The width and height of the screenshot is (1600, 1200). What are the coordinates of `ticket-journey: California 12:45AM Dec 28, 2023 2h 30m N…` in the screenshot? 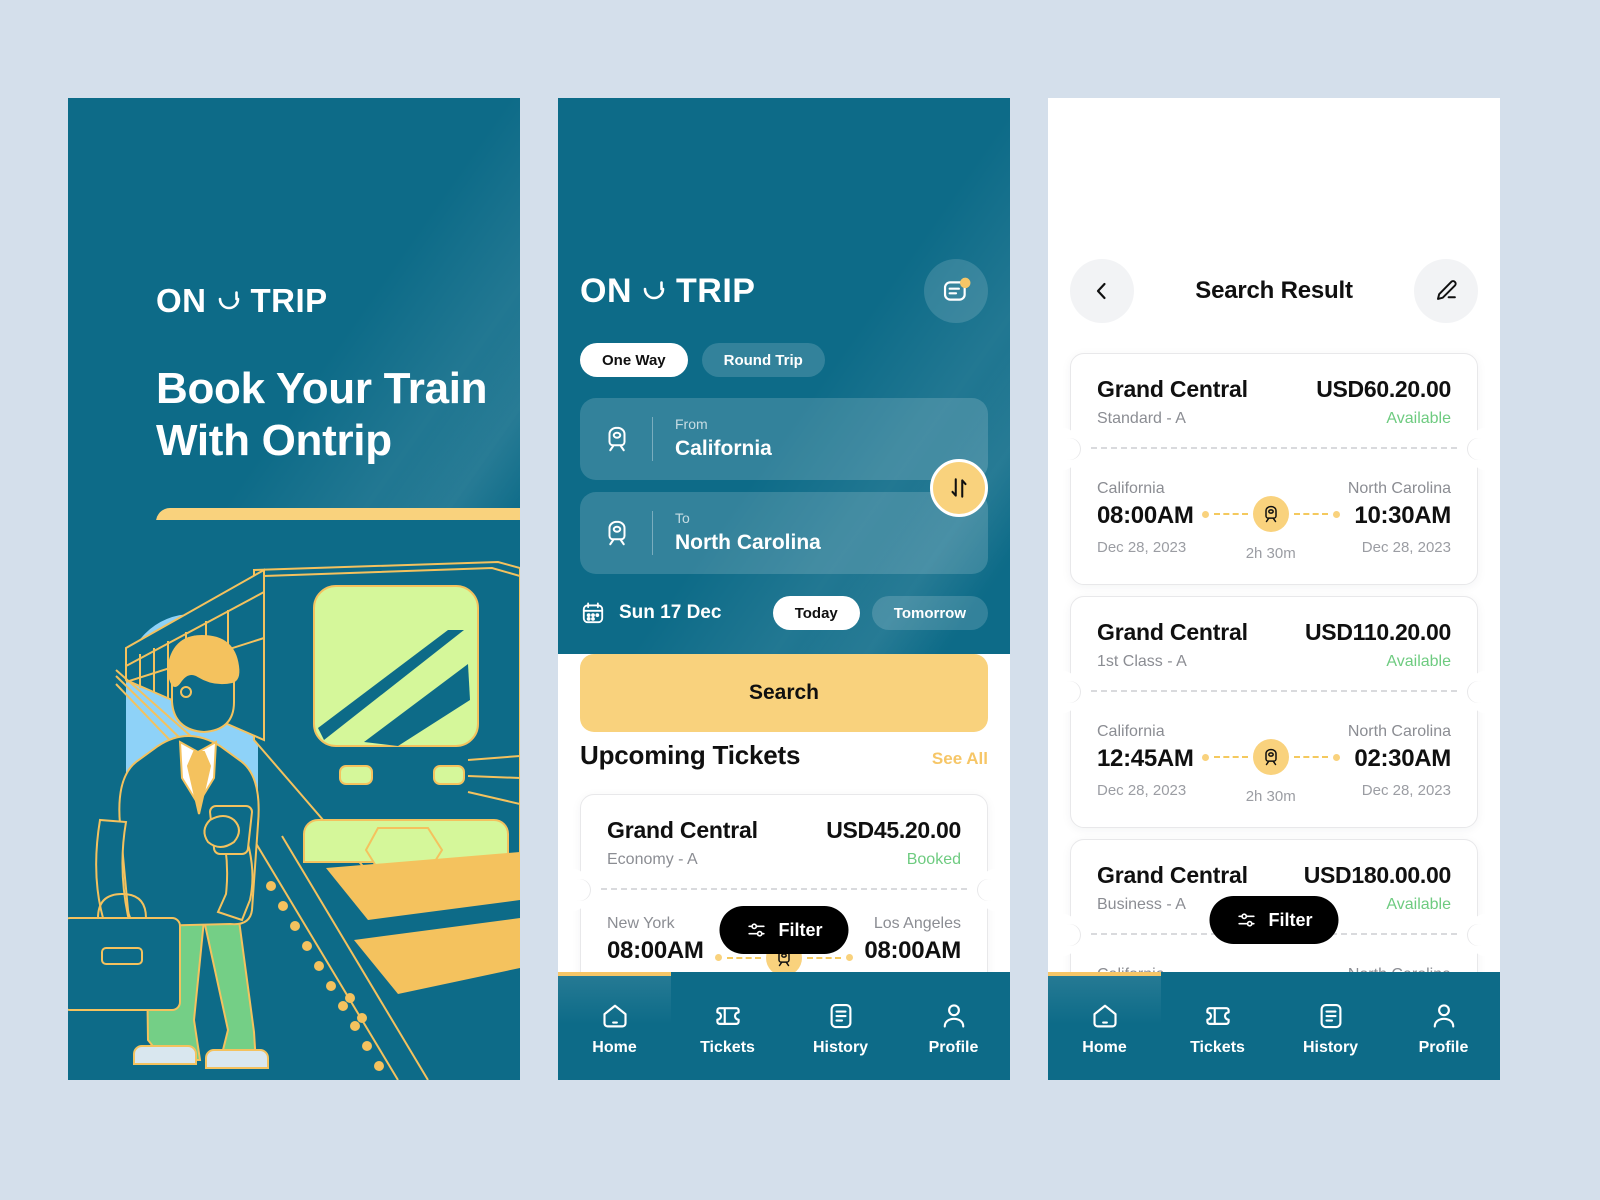 It's located at (1274, 763).